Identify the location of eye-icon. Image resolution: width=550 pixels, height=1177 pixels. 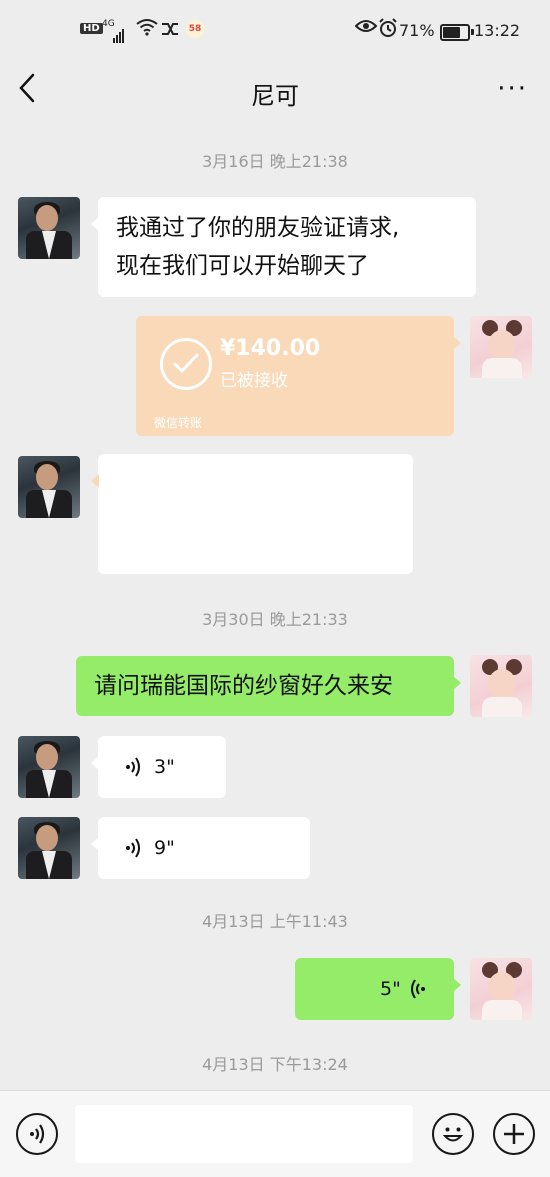
(366, 28).